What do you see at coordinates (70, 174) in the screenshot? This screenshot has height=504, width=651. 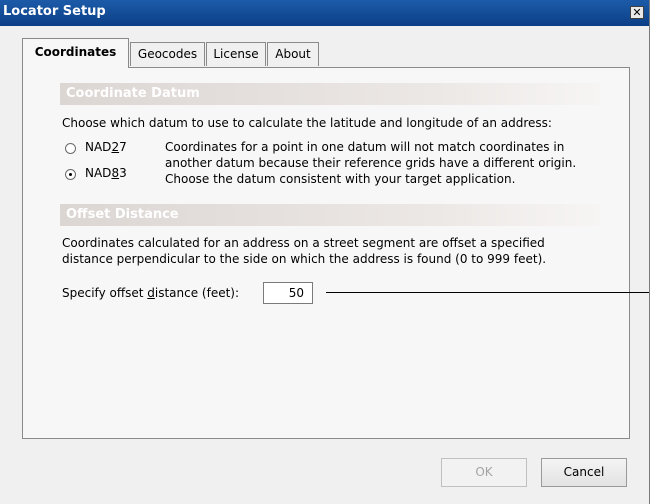 I see `radio-nad83-circle` at bounding box center [70, 174].